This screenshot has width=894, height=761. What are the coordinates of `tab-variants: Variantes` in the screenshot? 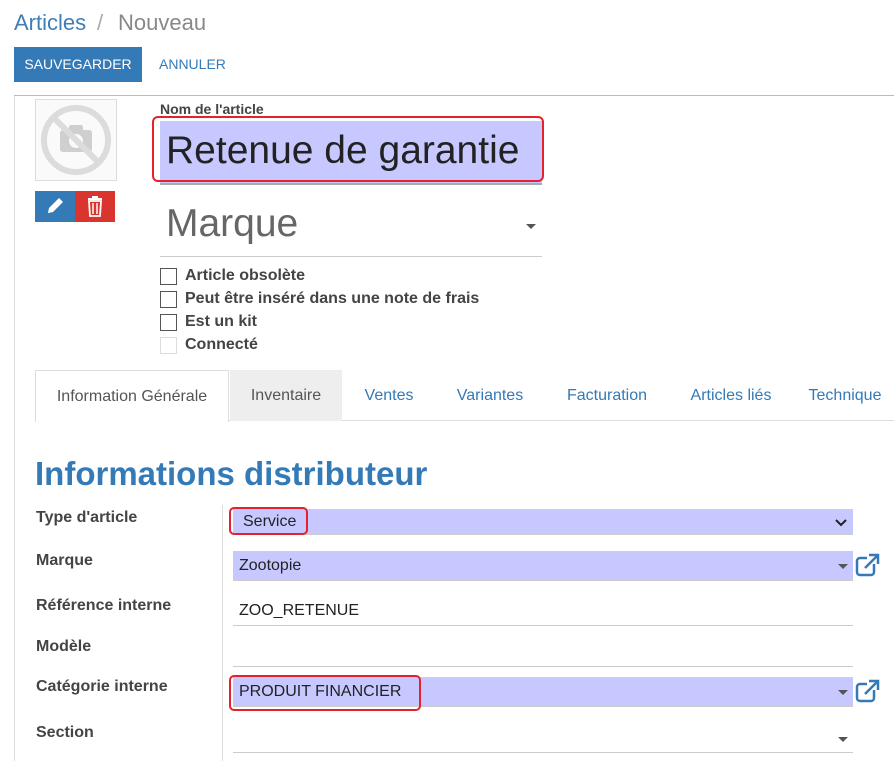 It's located at (490, 395).